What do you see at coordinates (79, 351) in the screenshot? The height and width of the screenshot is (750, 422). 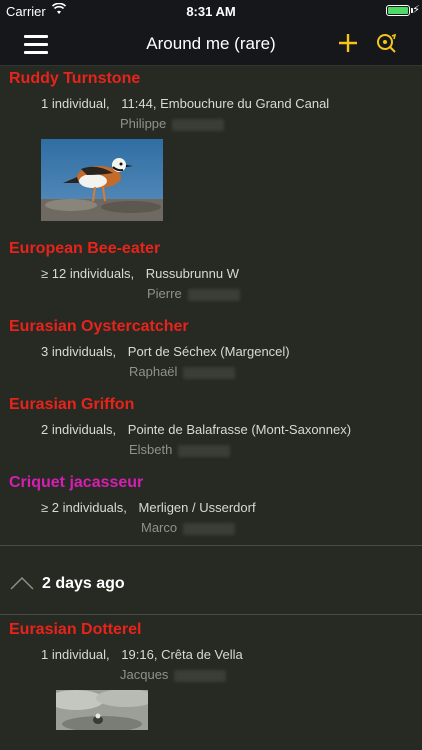 I see `individual-count: 3 individuals,` at bounding box center [79, 351].